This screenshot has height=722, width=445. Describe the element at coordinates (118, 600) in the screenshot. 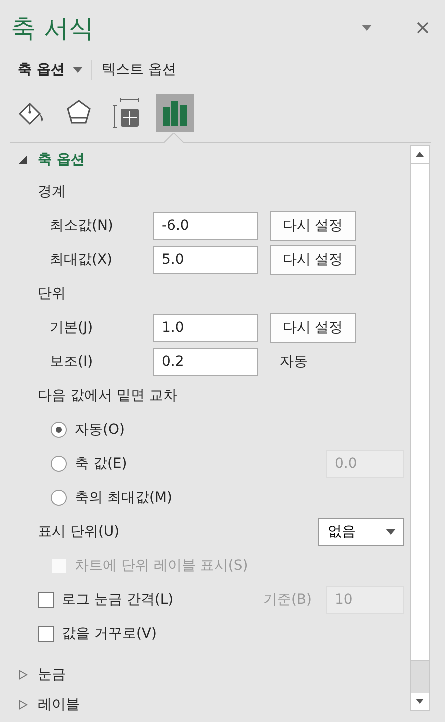

I see `checkbox-label: 로그 눈금 간격(L)` at that location.